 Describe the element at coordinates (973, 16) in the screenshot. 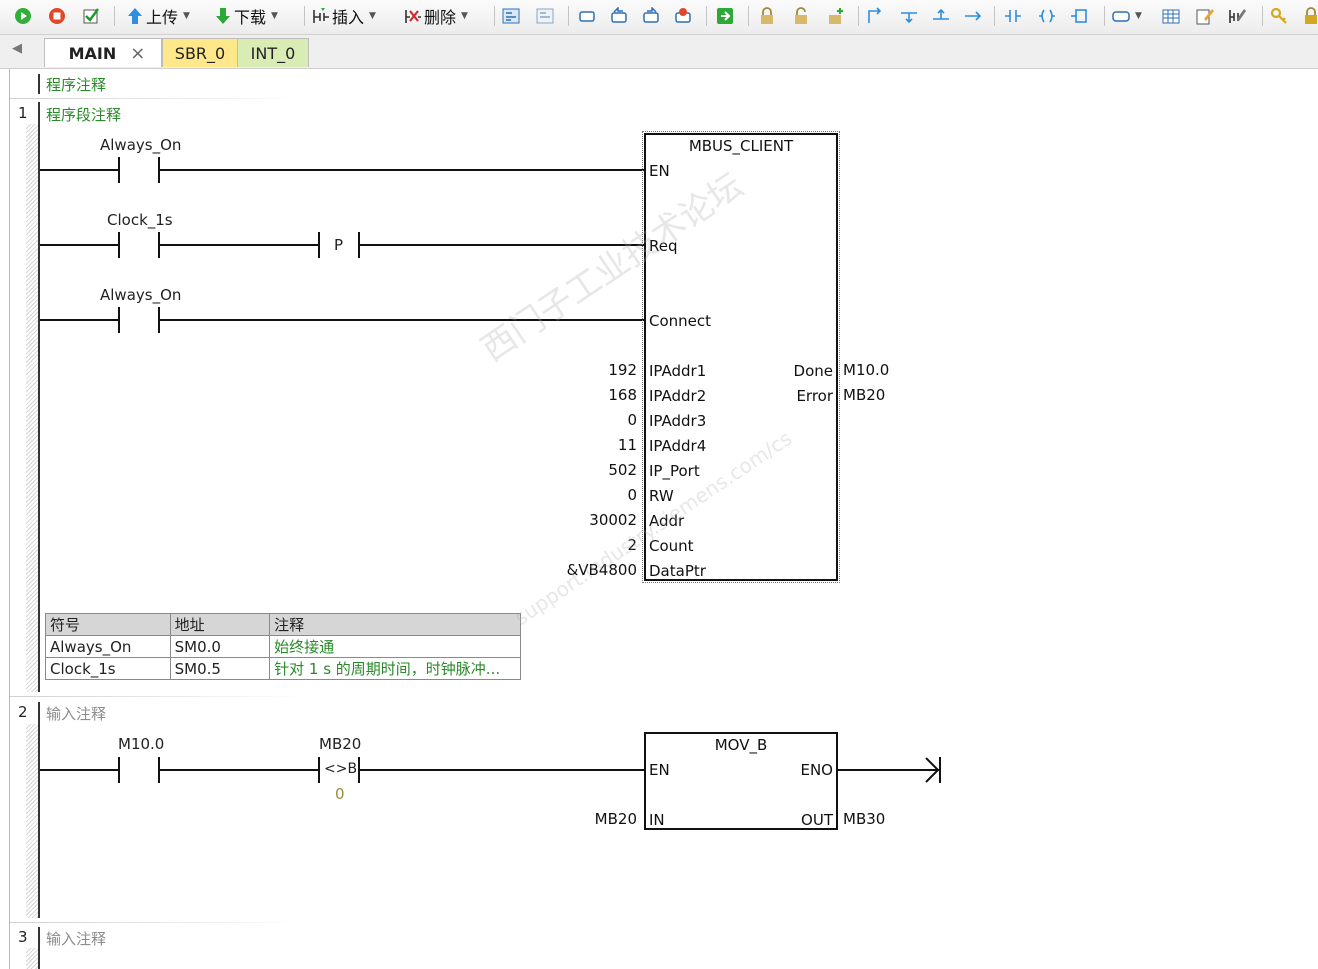

I see `line-right-button` at that location.